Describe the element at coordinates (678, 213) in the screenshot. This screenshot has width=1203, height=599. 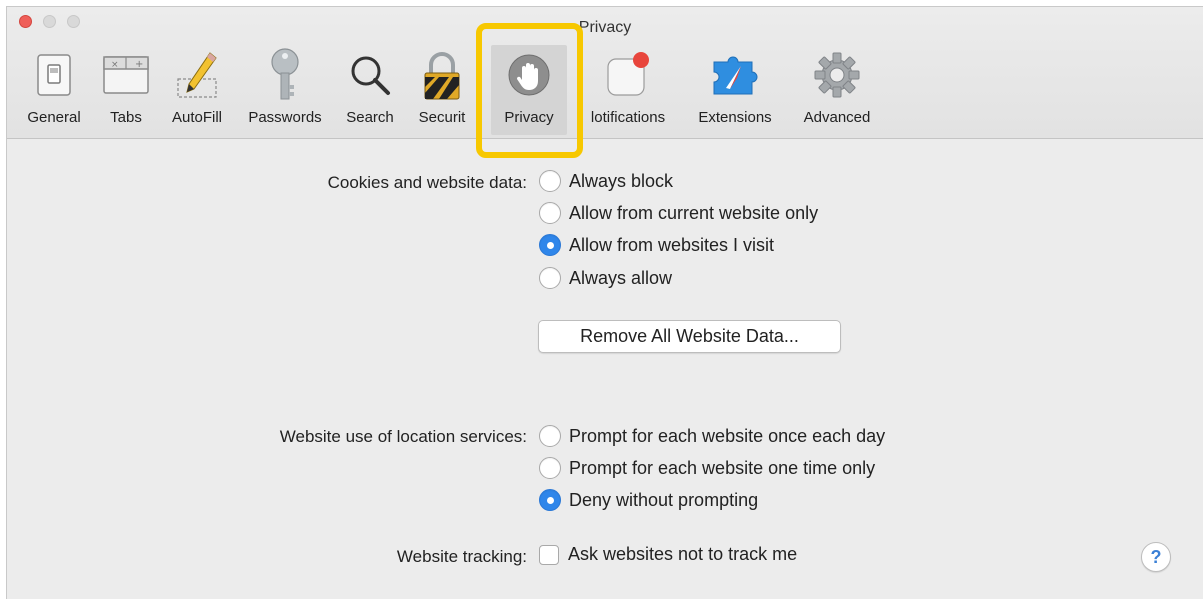
I see `cookies-option-current-website: Allow from current website only` at that location.